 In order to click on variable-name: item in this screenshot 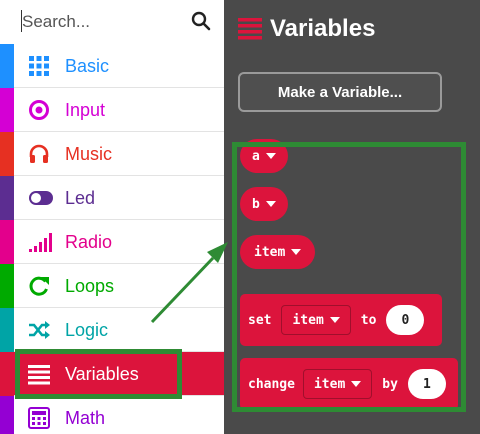, I will do `click(270, 252)`.